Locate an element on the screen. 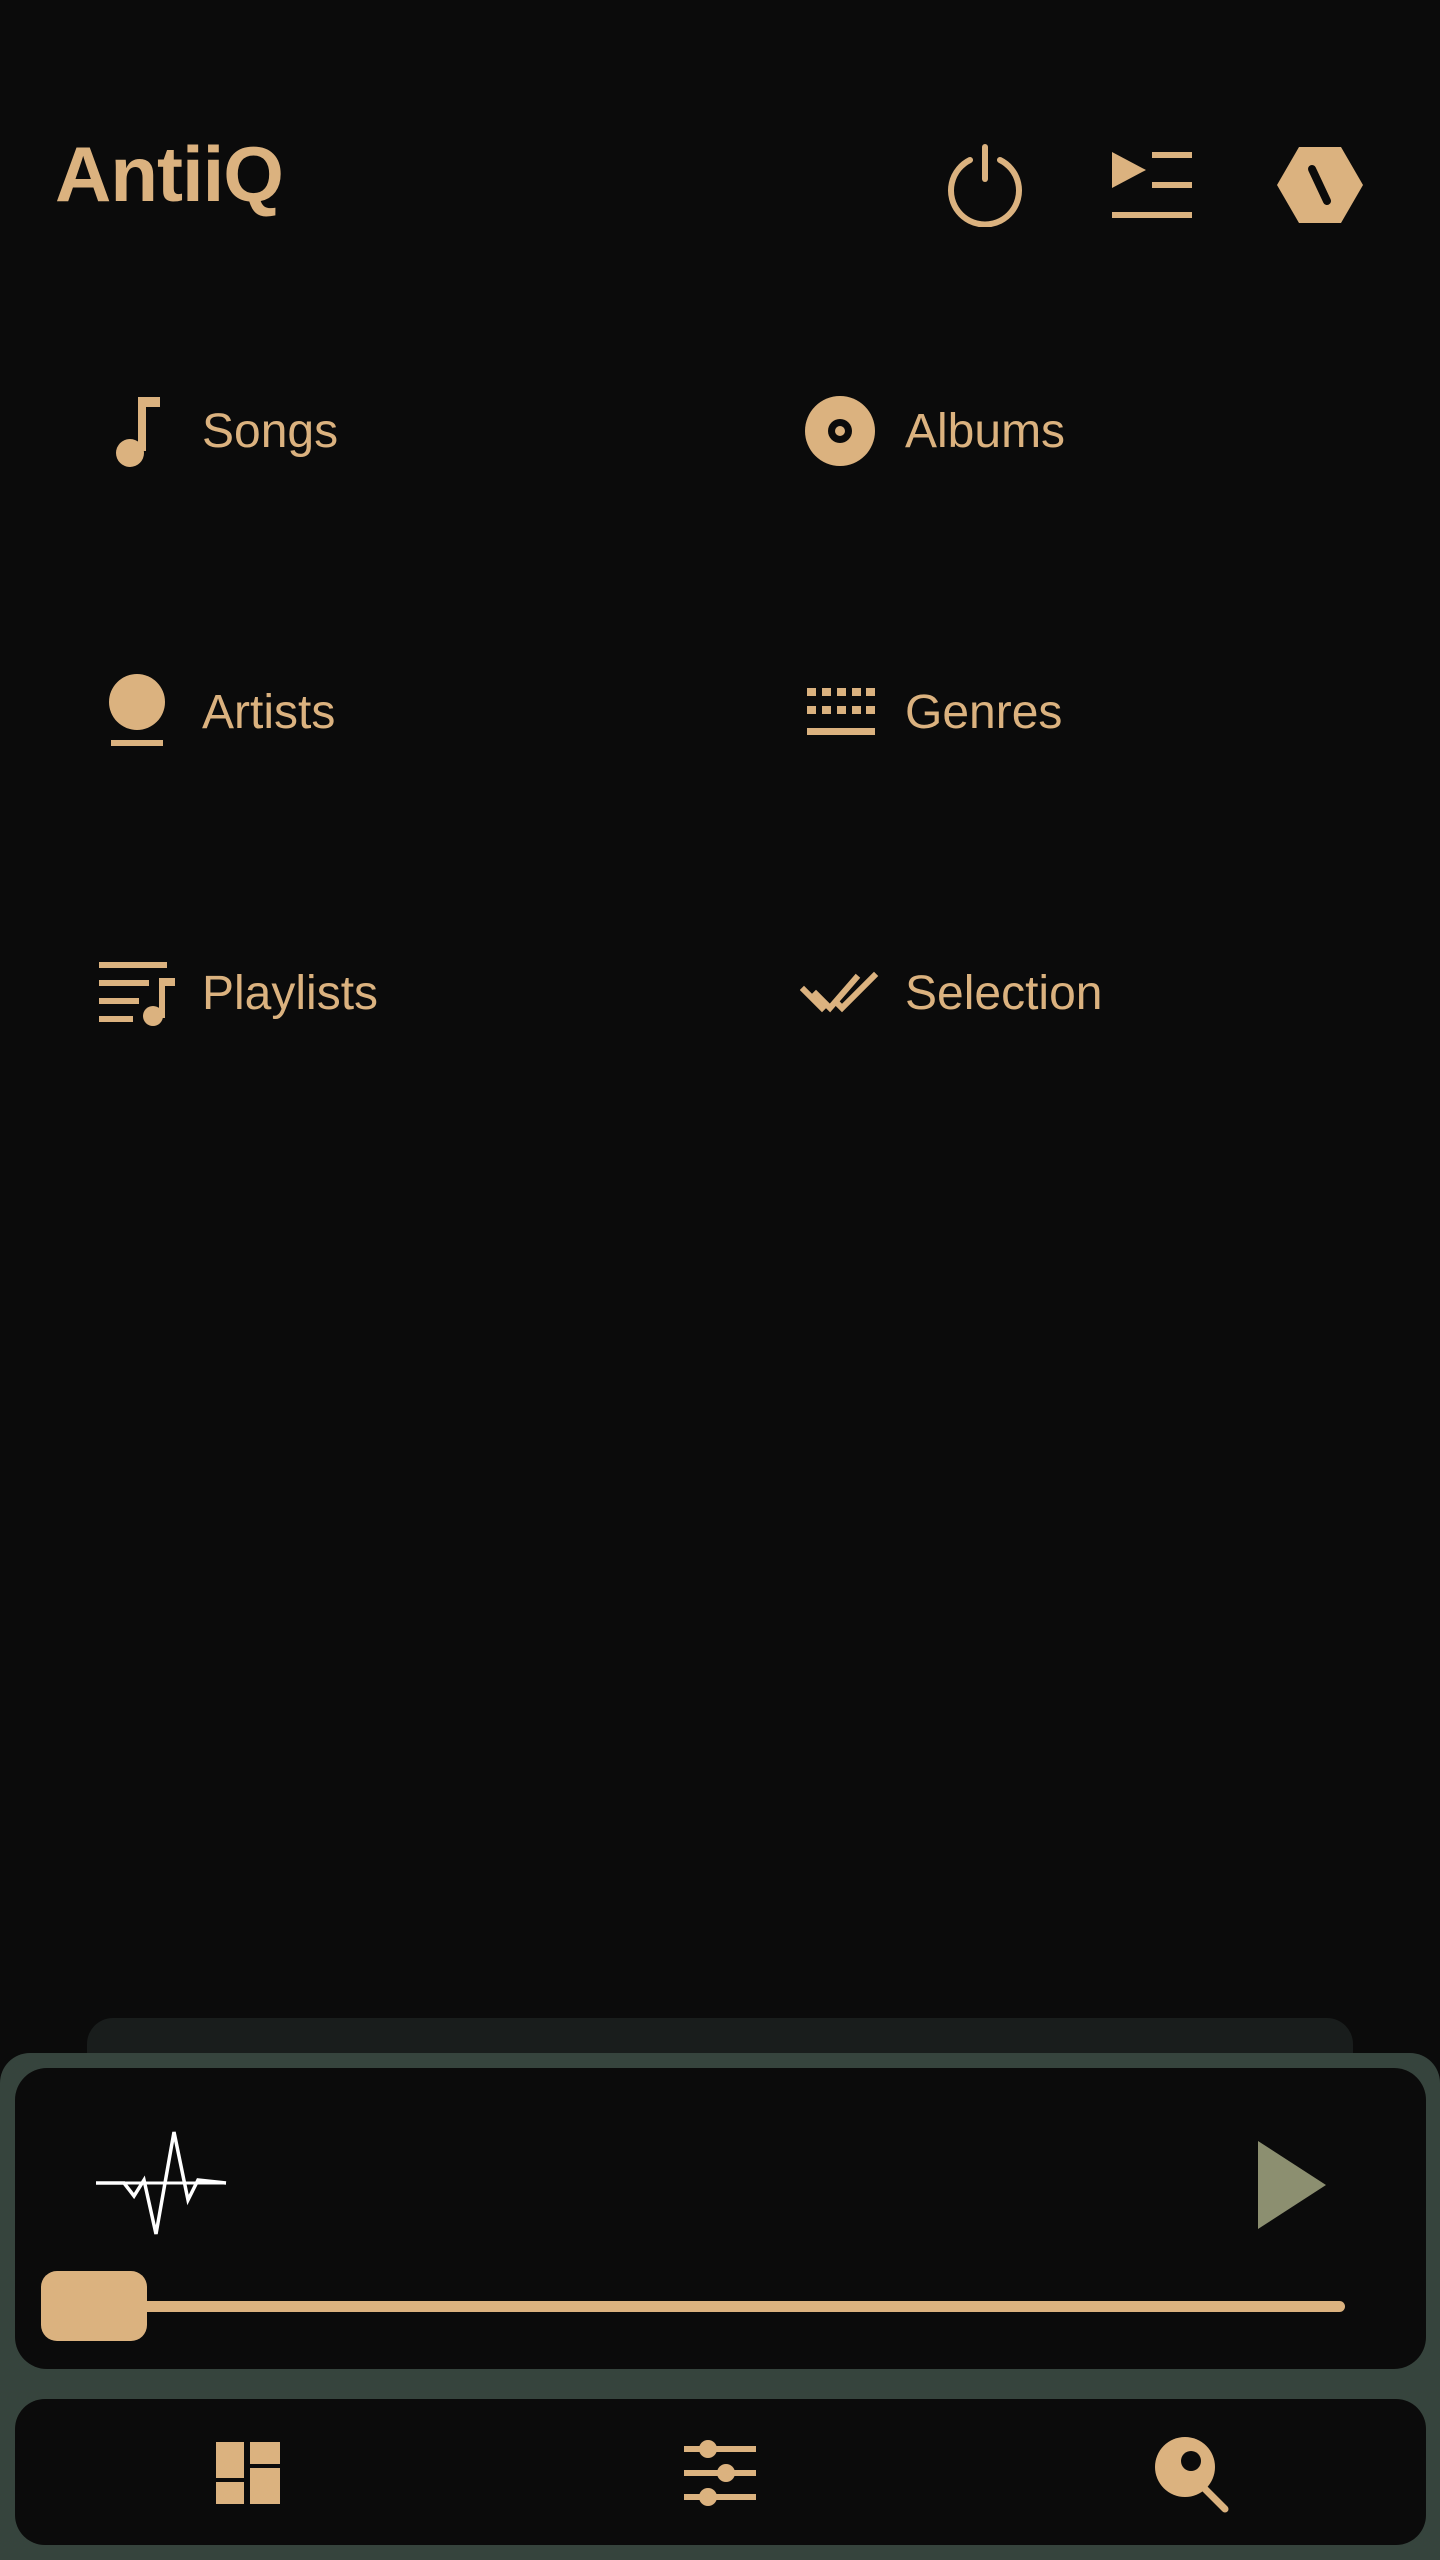 The height and width of the screenshot is (2560, 1440). category-selection: Selection is located at coordinates (1003, 993).